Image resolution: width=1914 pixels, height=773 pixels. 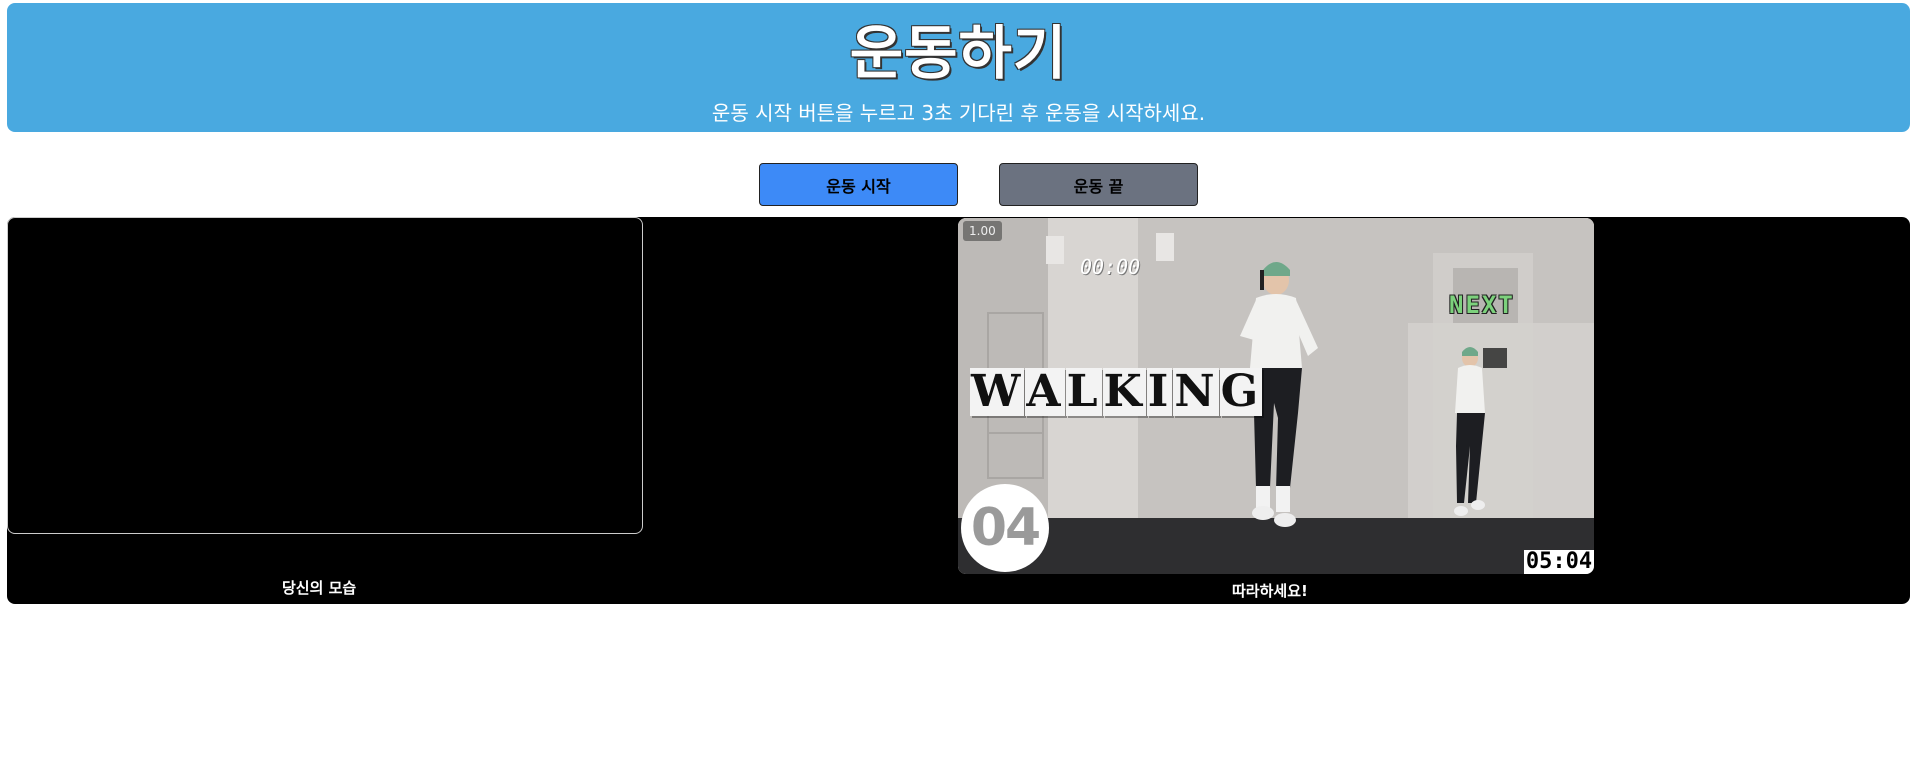 I want to click on wall-clock-display: 00:00, so click(x=1110, y=267).